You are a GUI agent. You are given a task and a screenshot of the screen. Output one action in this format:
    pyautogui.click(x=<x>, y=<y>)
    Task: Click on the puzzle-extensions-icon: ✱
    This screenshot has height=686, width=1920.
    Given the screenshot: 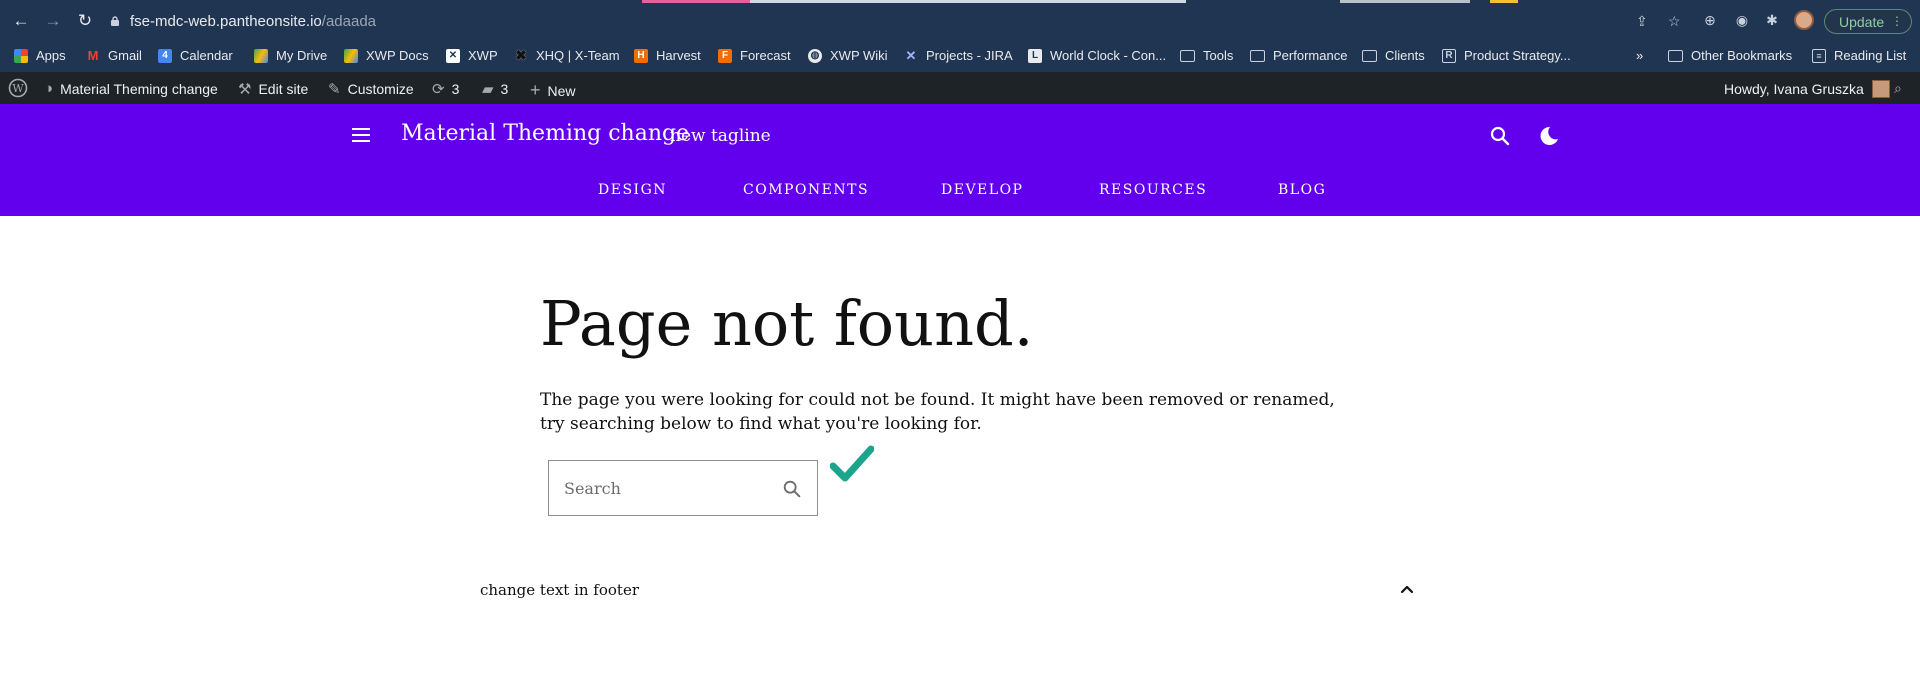 What is the action you would take?
    pyautogui.click(x=1772, y=20)
    